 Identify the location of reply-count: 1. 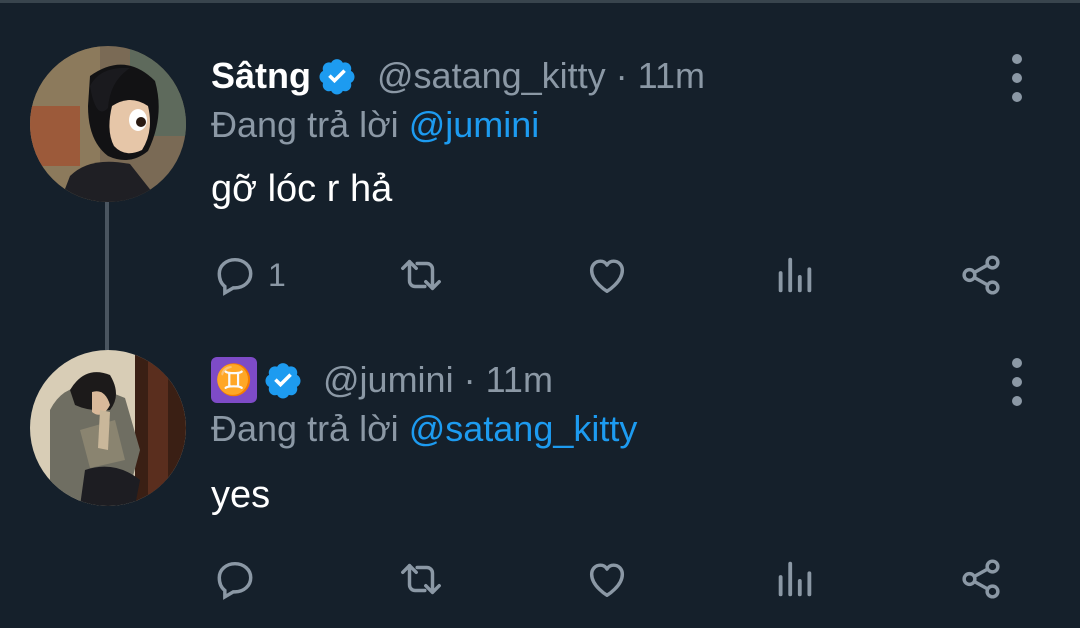
(277, 274).